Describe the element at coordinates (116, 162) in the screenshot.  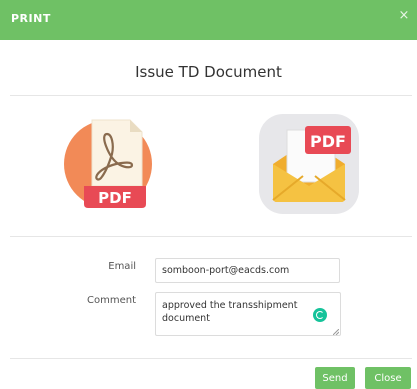
I see `pdf-file-icon: PDF` at that location.